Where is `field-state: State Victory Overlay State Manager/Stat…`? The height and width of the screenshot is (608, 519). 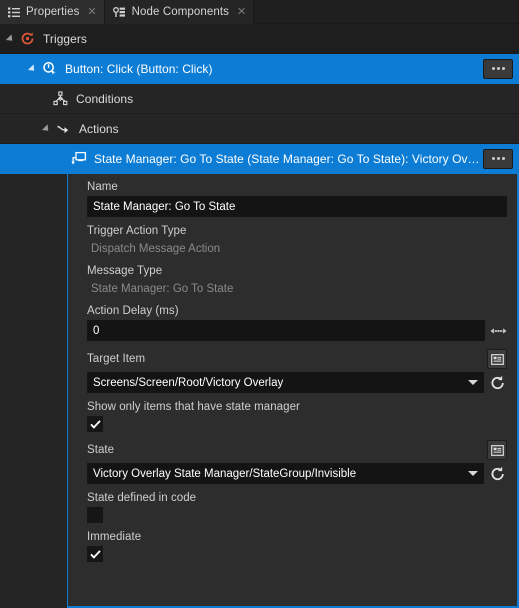
field-state: State Victory Overlay State Manager/Stat… is located at coordinates (297, 462).